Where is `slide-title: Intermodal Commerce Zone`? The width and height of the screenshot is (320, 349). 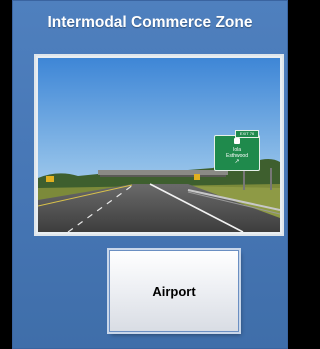
slide-title: Intermodal Commerce Zone is located at coordinates (150, 22).